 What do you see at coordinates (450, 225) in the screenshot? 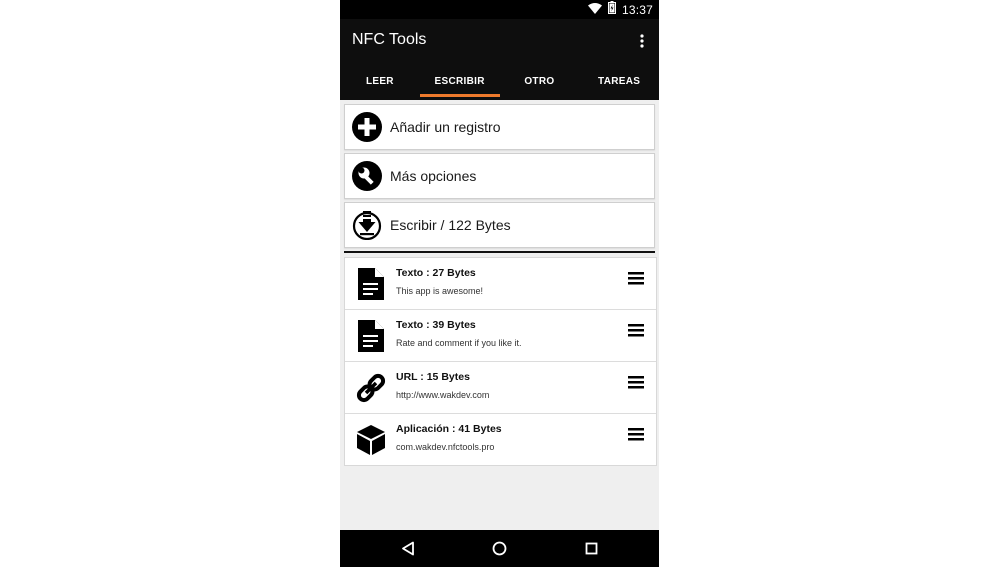
I see `write-label: Escribir / 122 Bytes` at bounding box center [450, 225].